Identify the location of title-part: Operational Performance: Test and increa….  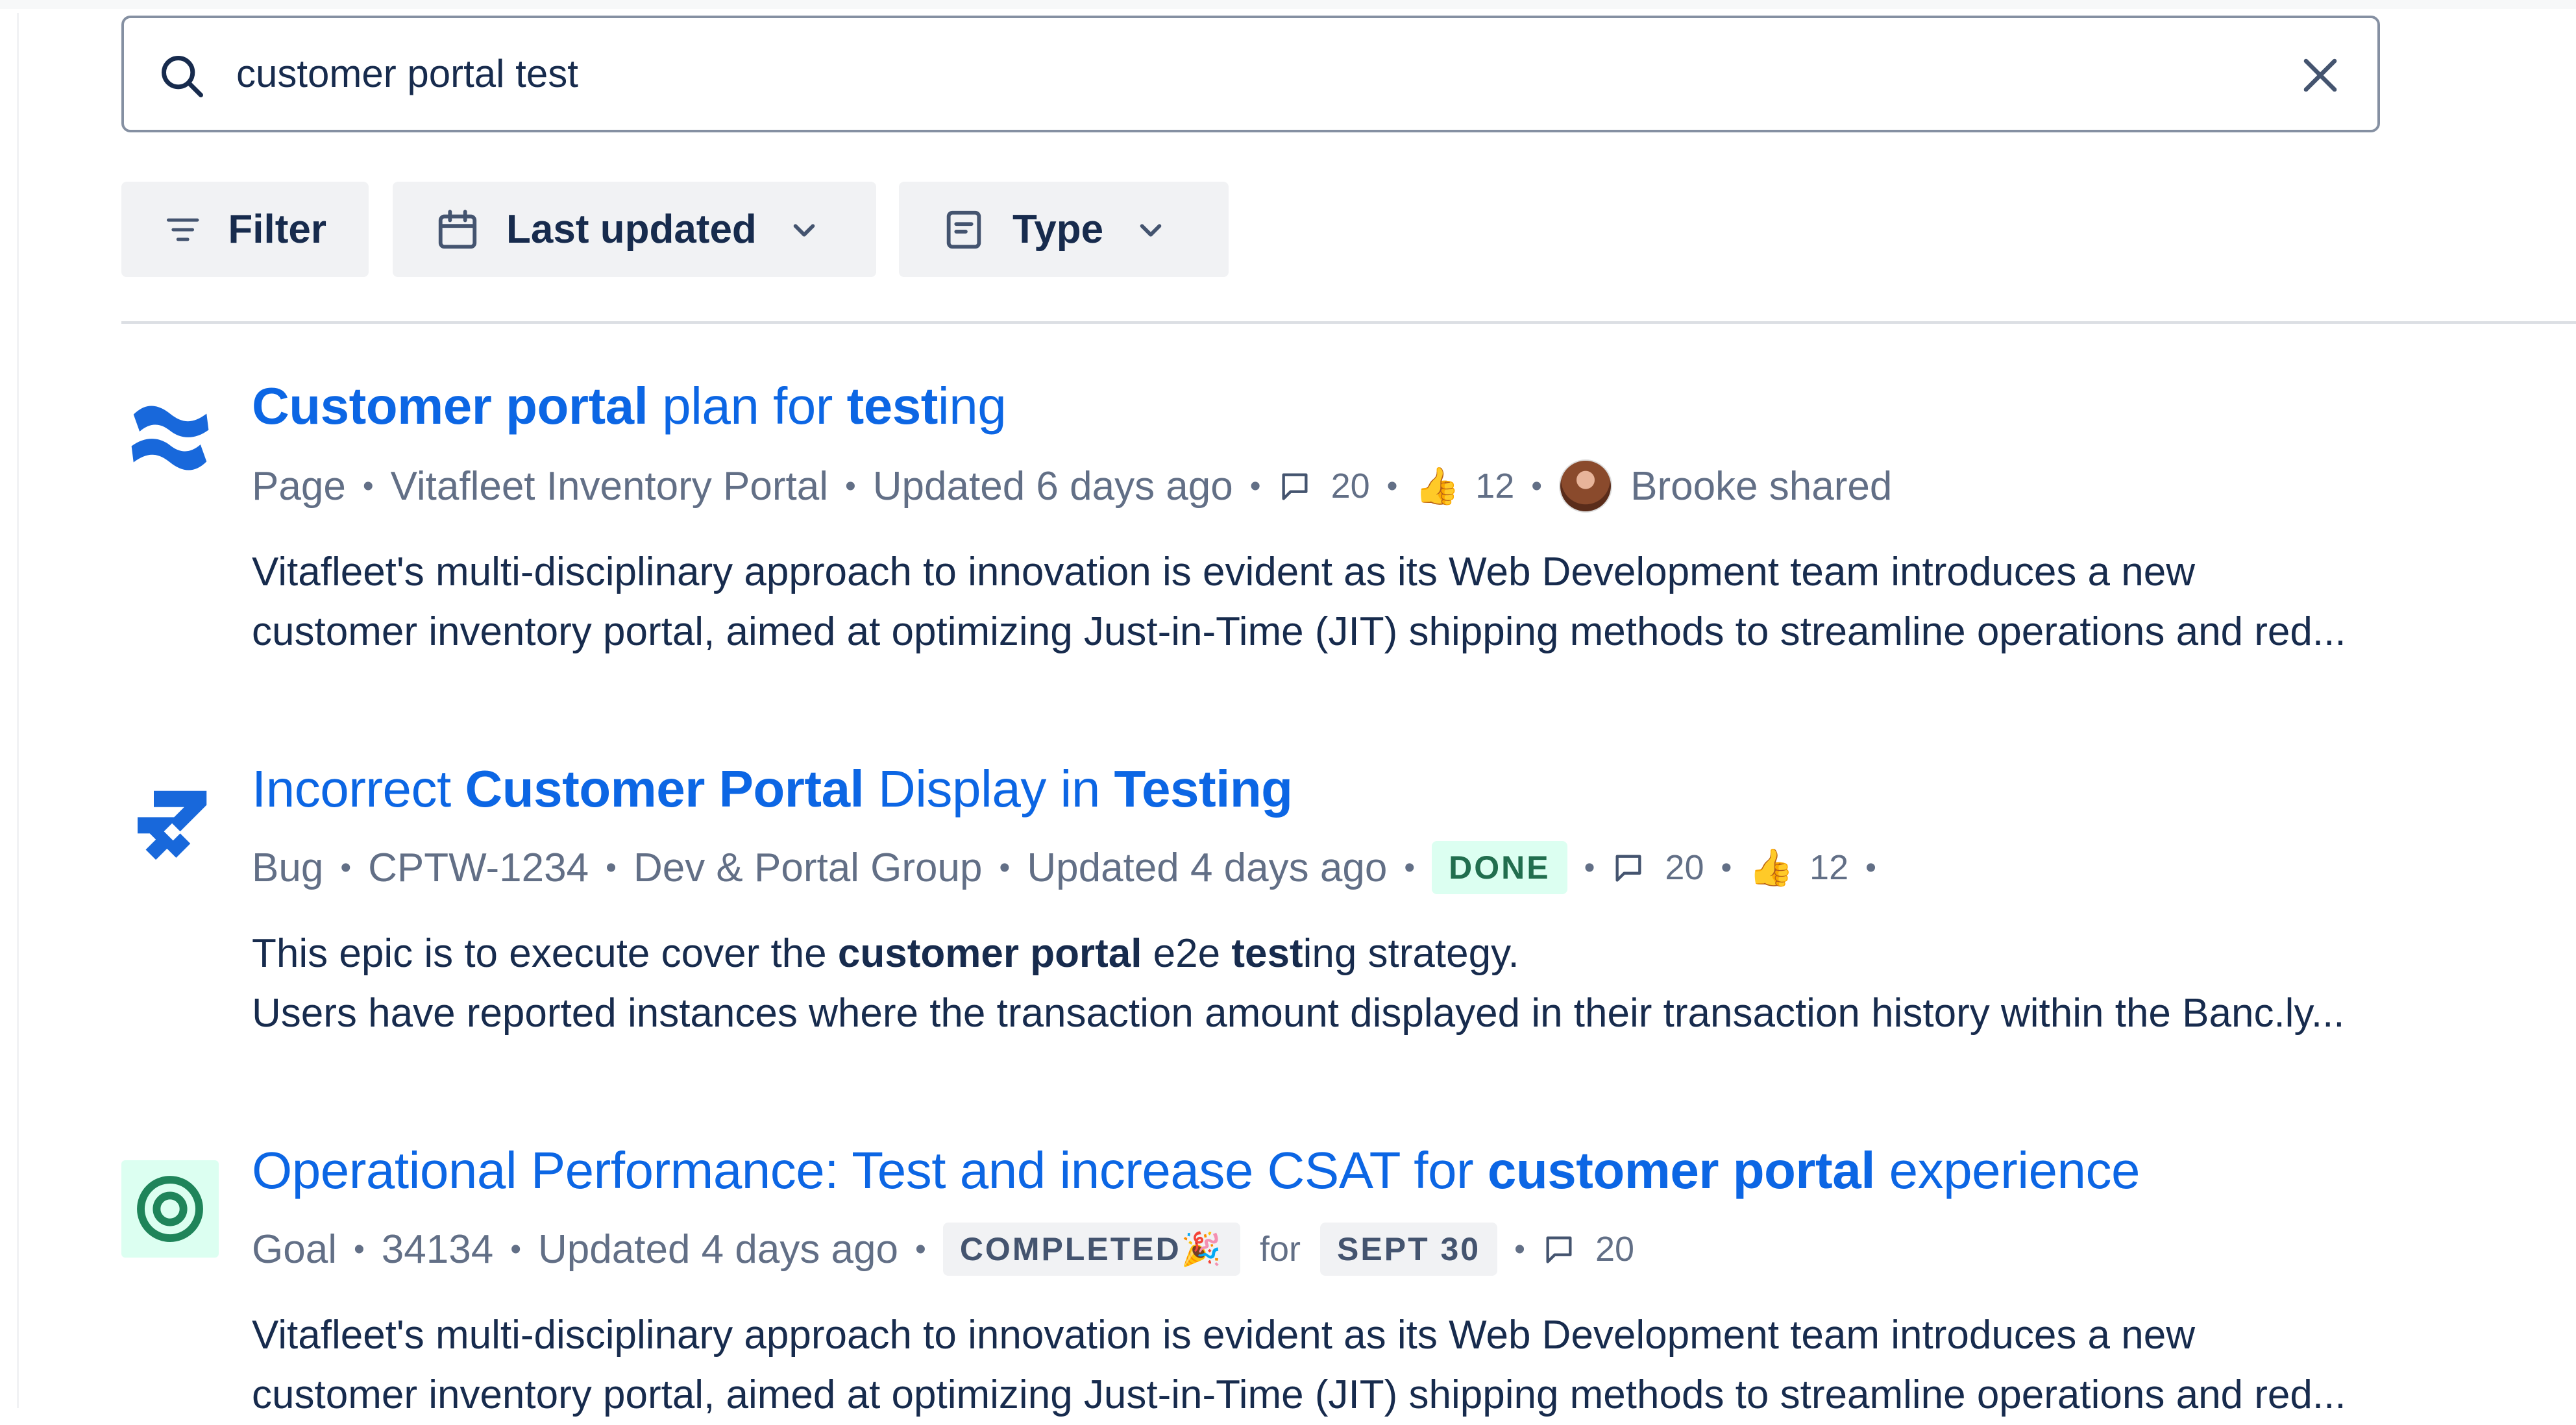
(870, 1170).